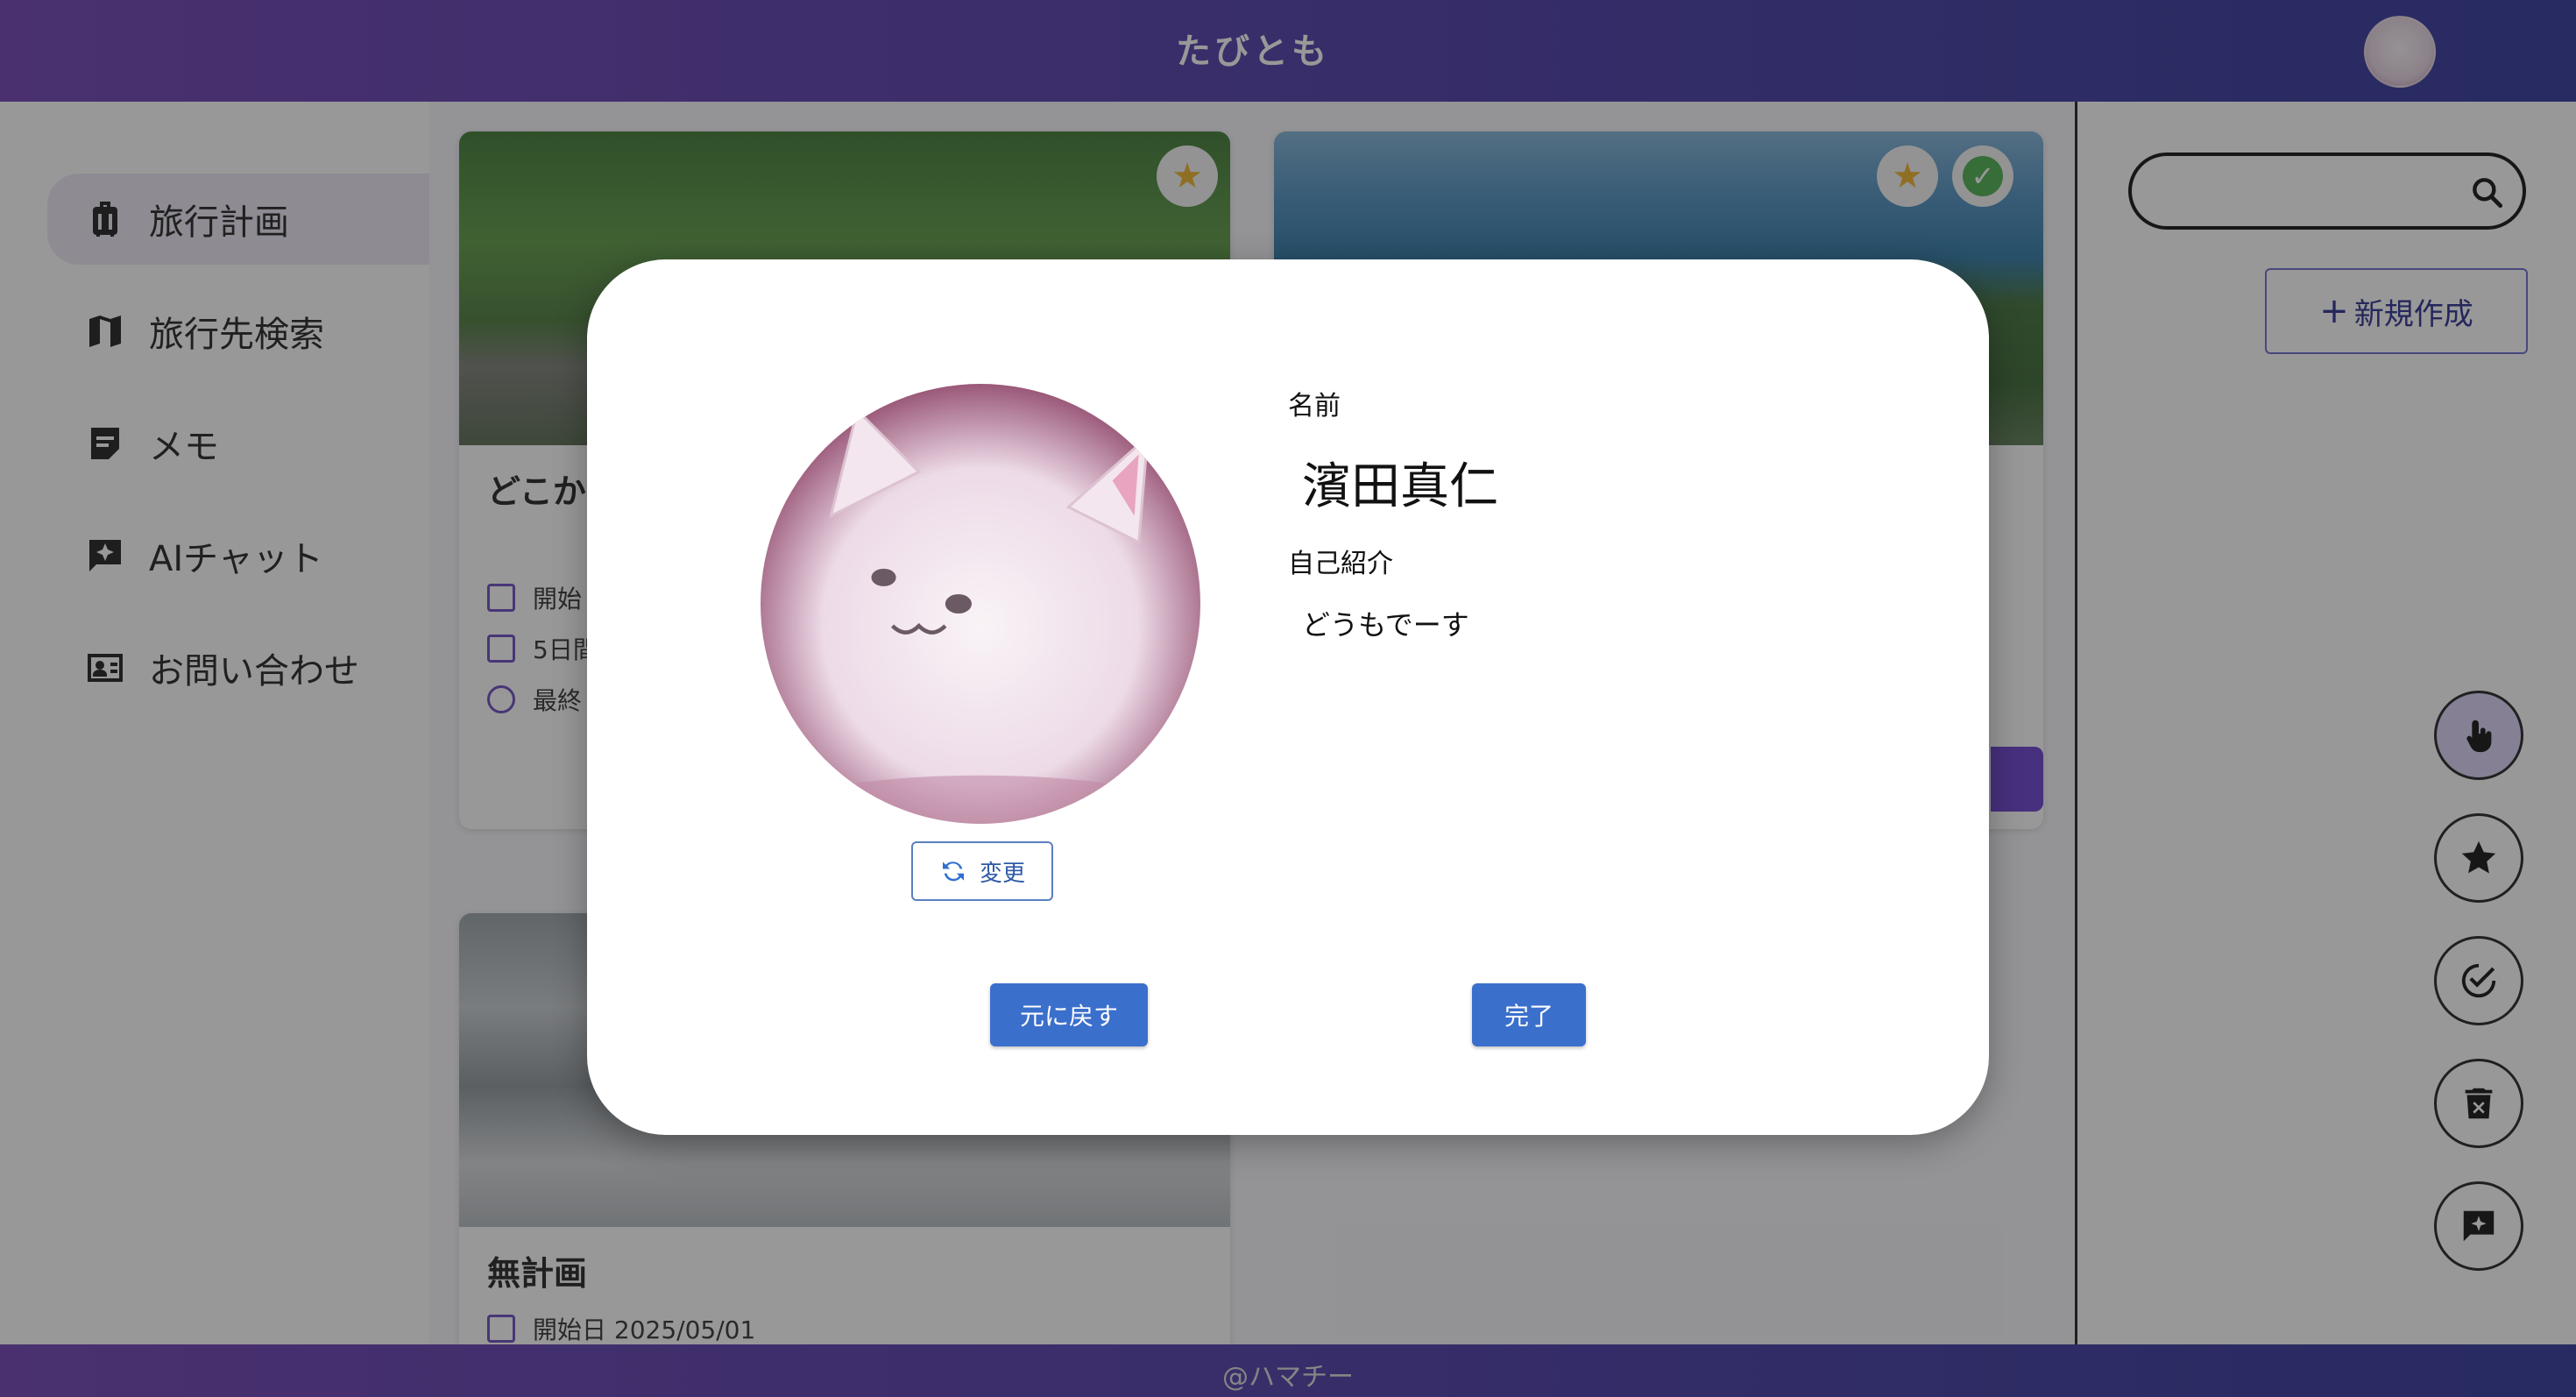 This screenshot has height=1397, width=2576. I want to click on name-label: 名前, so click(1314, 407).